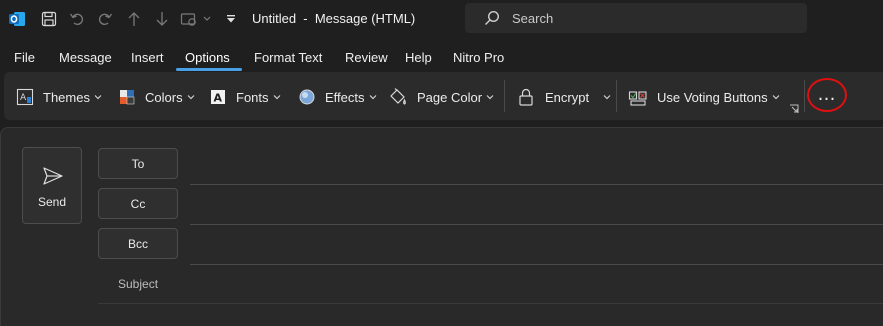 This screenshot has height=326, width=883. Describe the element at coordinates (567, 97) in the screenshot. I see `encrypt-label: Encrypt` at that location.